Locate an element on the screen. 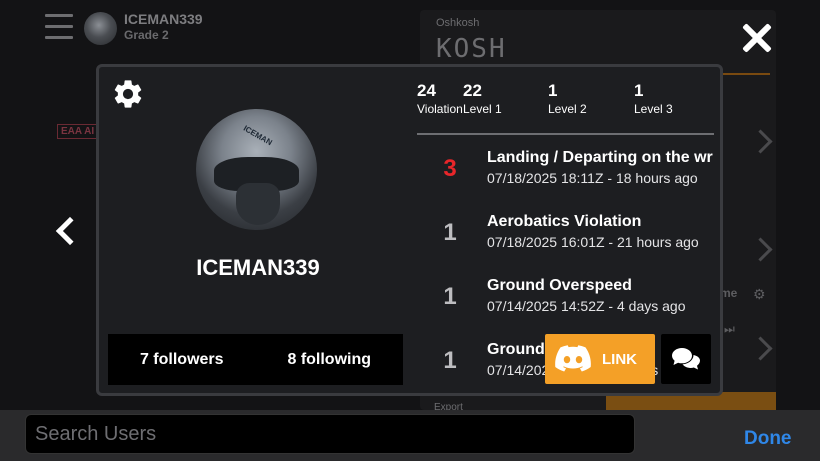  follow-bar: 7 followers 8 following is located at coordinates (255, 359).